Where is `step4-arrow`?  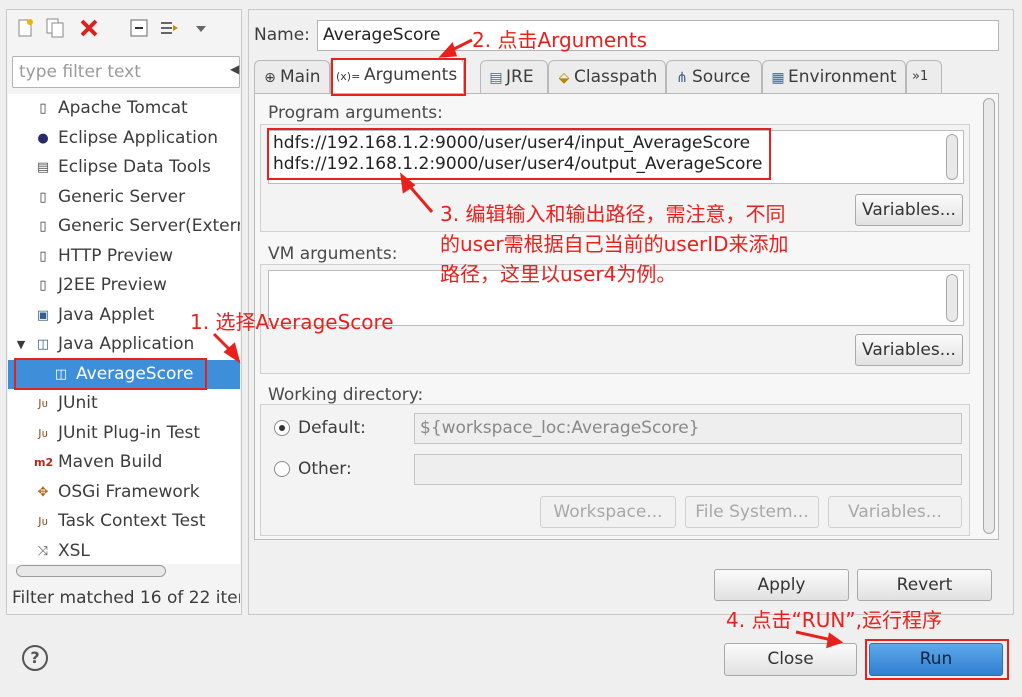
step4-arrow is located at coordinates (814, 636).